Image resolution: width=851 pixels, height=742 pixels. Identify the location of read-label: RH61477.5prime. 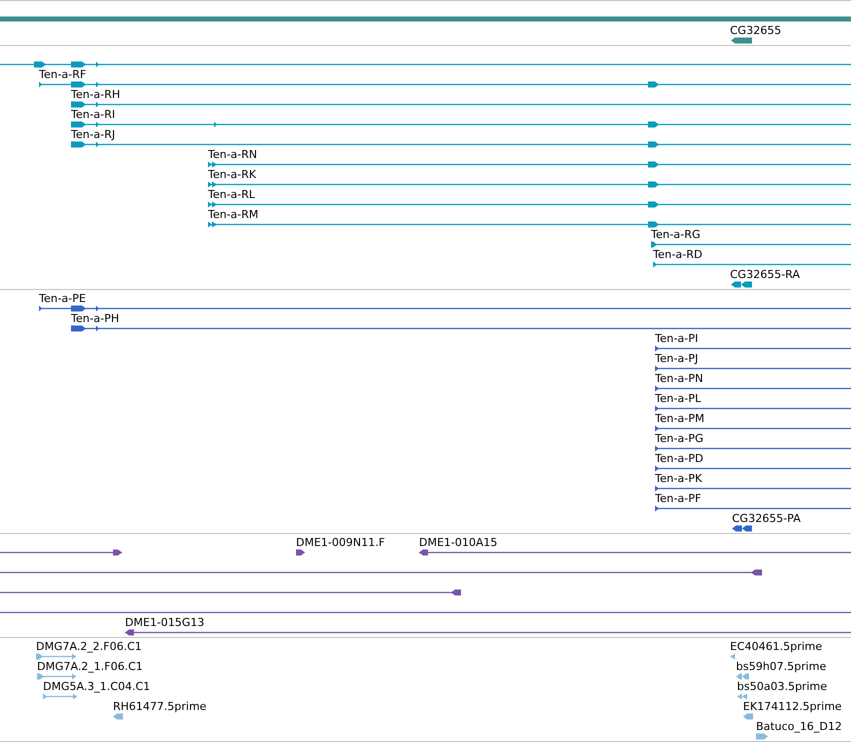
(159, 706).